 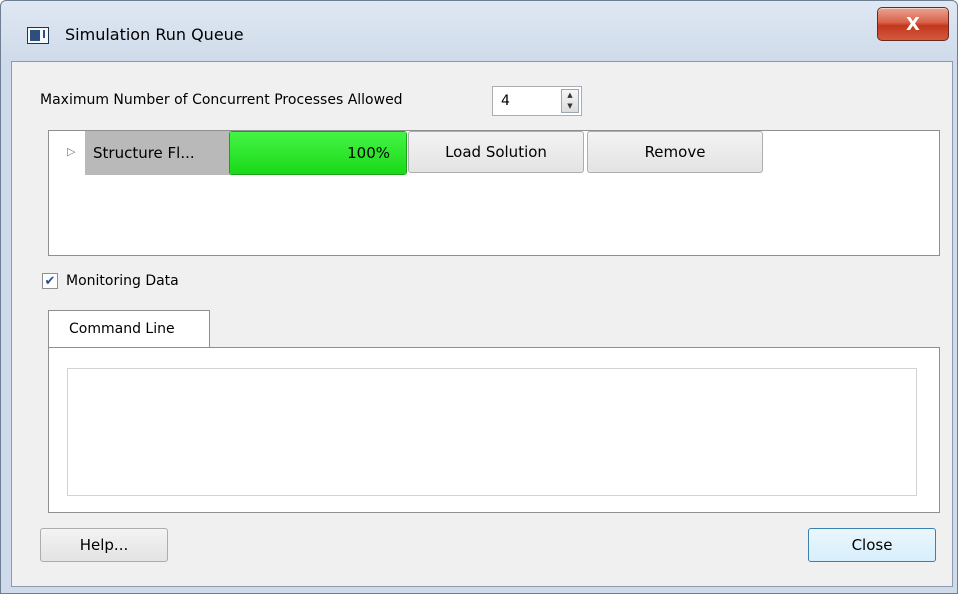 What do you see at coordinates (479, 31) in the screenshot?
I see `title-bar: Simulation Run Queue X` at bounding box center [479, 31].